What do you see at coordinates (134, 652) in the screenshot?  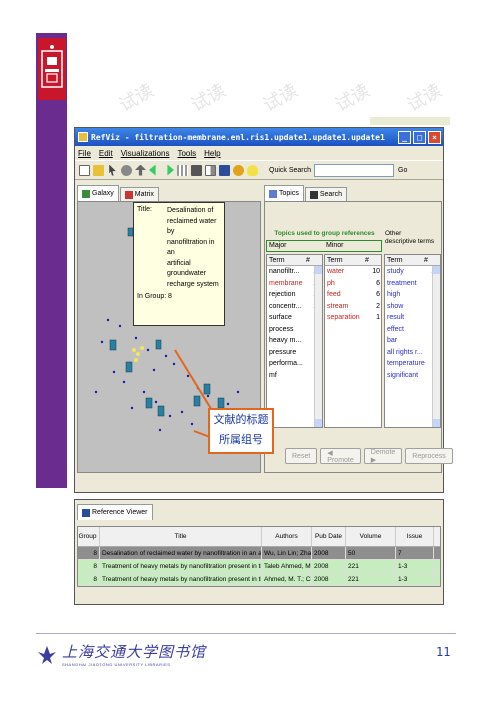 I see `library-name-cn: 上海交通大学图书馆` at bounding box center [134, 652].